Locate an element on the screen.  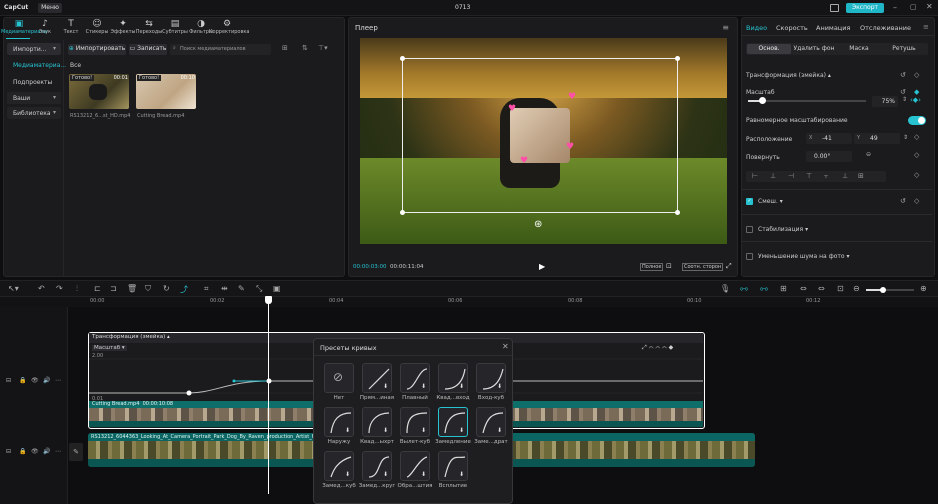
maximize-icon: ▢ is located at coordinates (913, 7).